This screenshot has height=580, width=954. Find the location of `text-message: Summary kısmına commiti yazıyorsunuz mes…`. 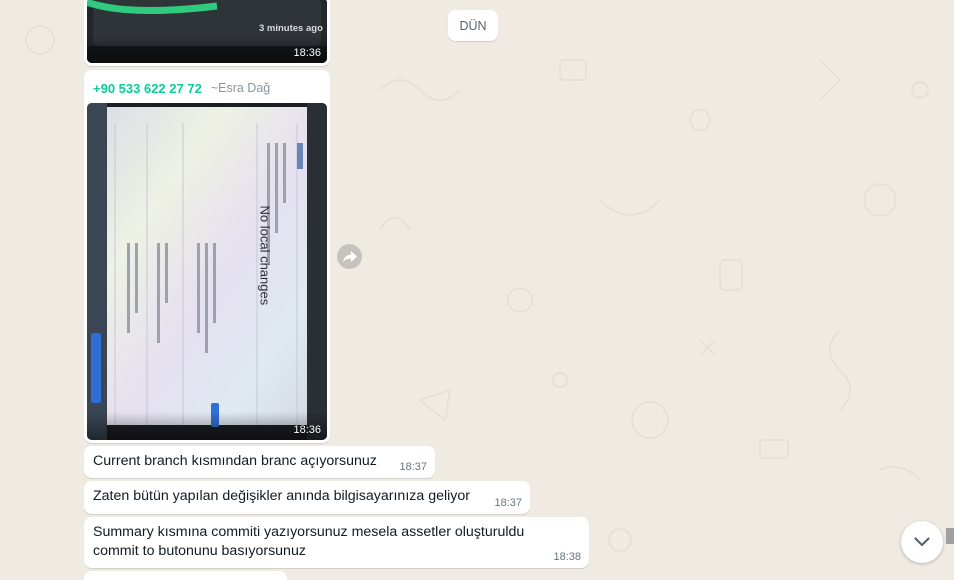

text-message: Summary kısmına commiti yazıyorsunuz mes… is located at coordinates (336, 542).